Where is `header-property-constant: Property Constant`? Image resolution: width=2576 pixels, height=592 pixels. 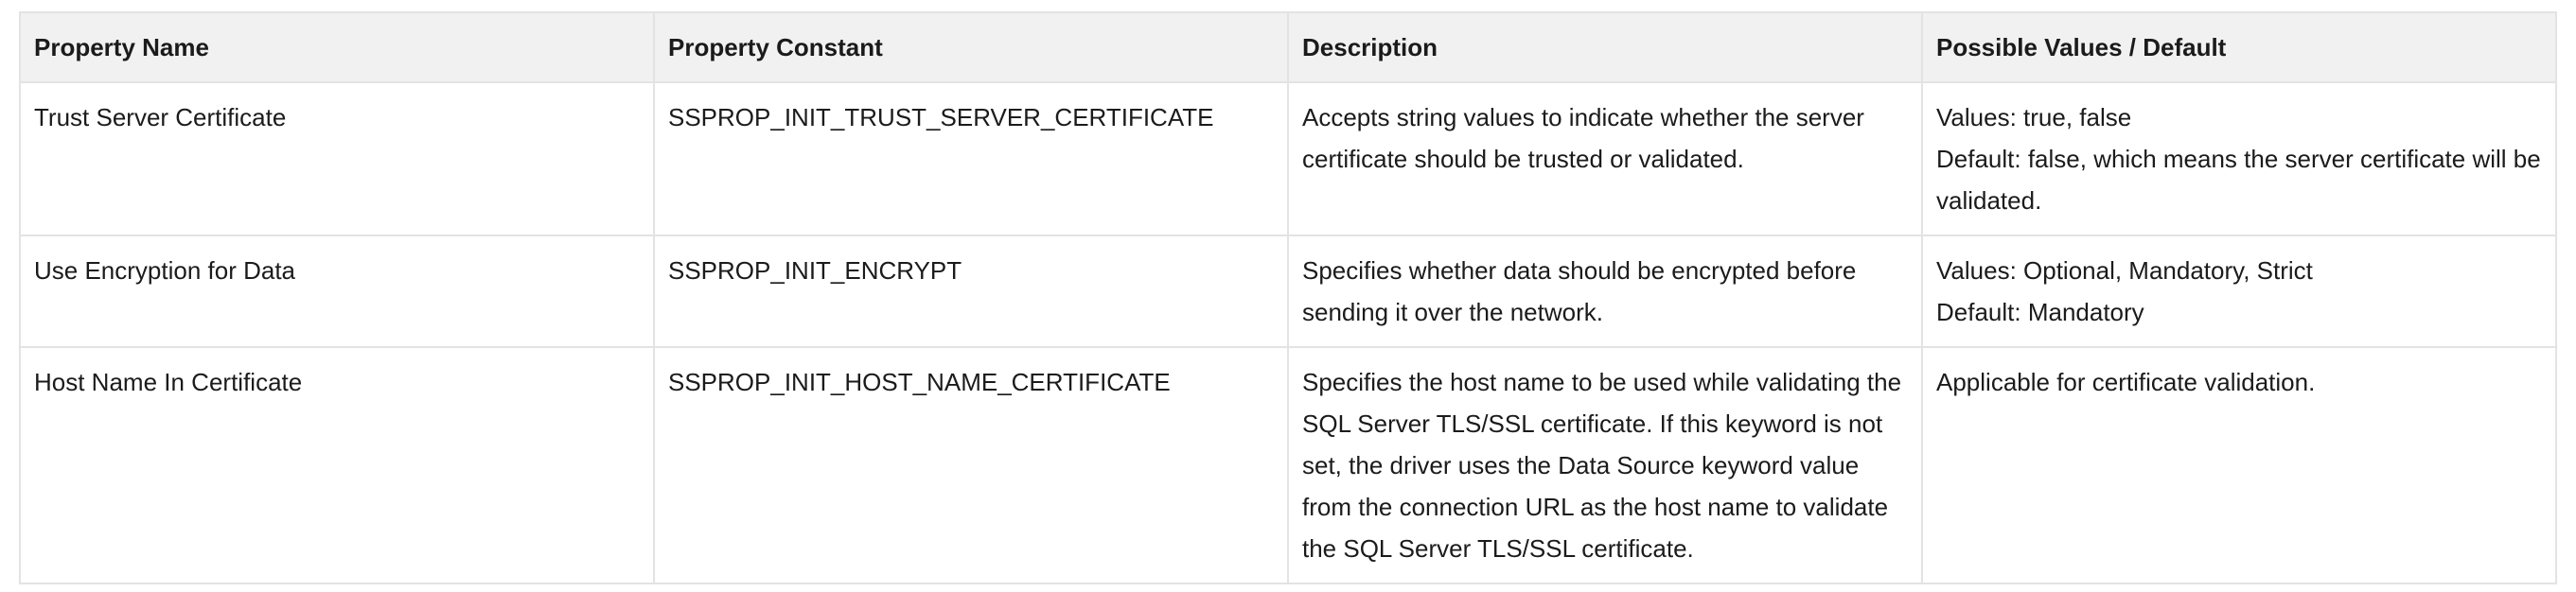
header-property-constant: Property Constant is located at coordinates (971, 47).